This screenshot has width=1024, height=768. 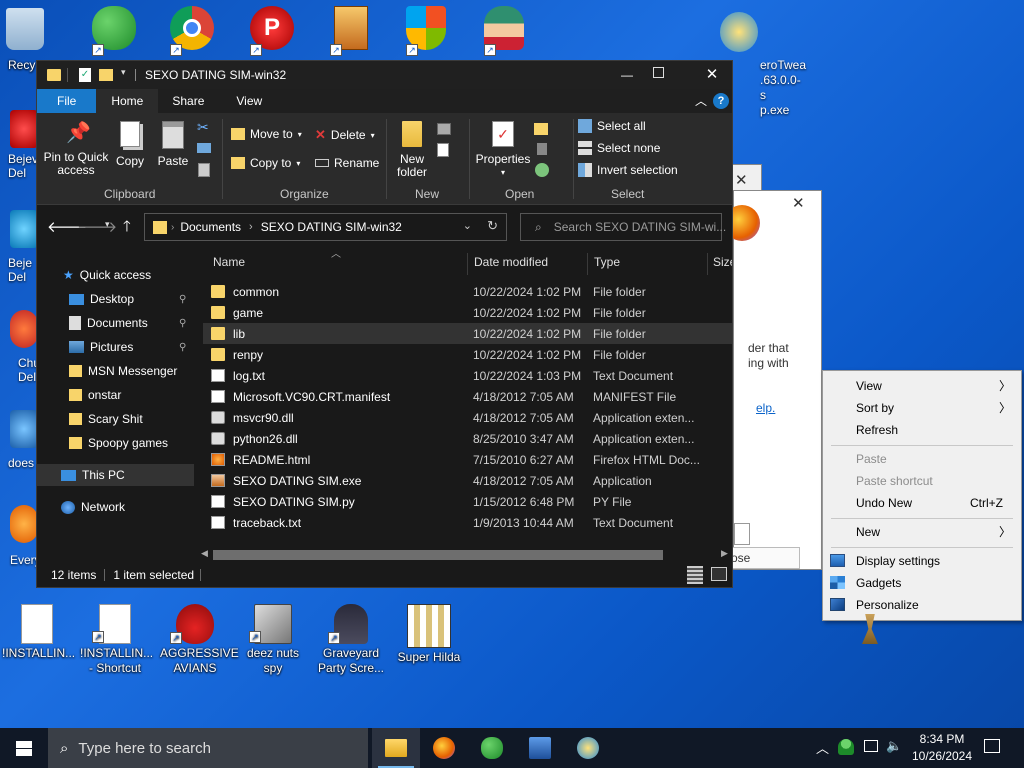 What do you see at coordinates (67, 101) in the screenshot?
I see `tab-file: File` at bounding box center [67, 101].